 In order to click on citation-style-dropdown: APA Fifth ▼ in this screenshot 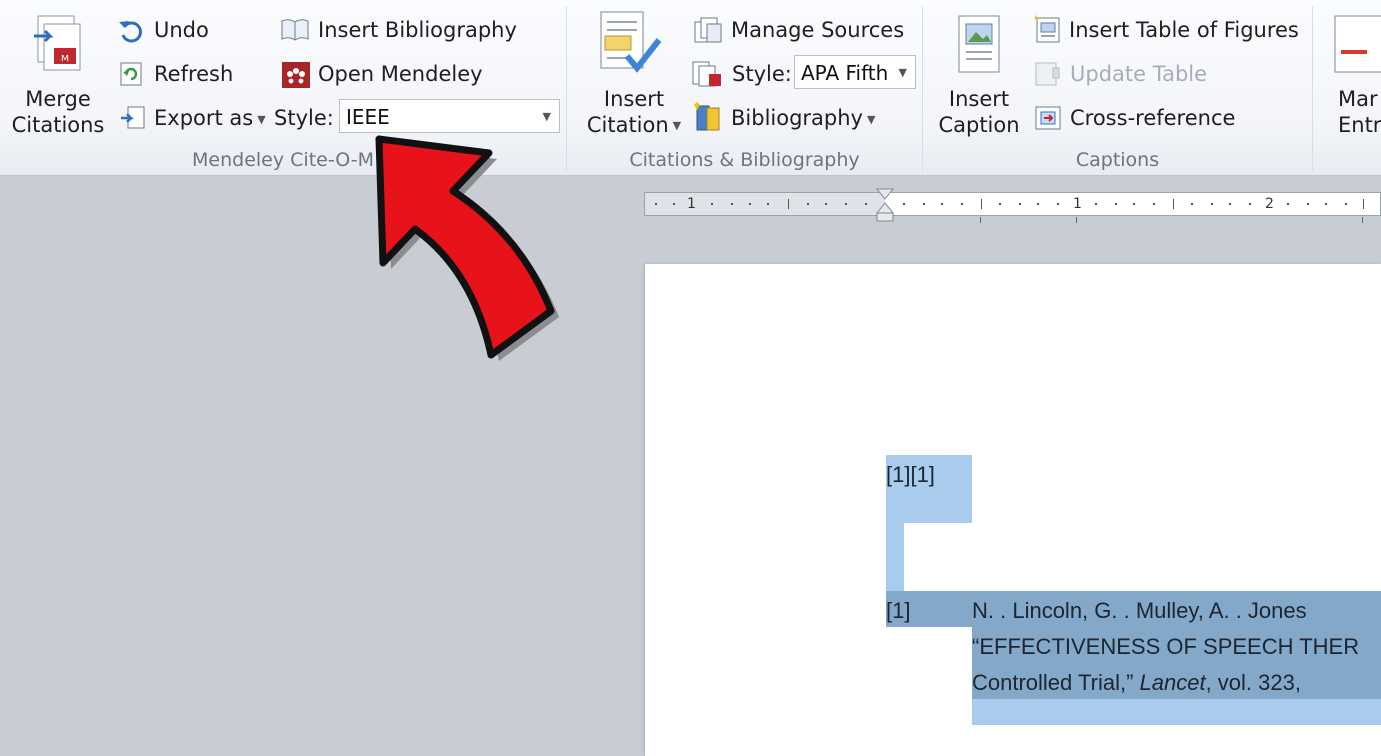, I will do `click(855, 72)`.